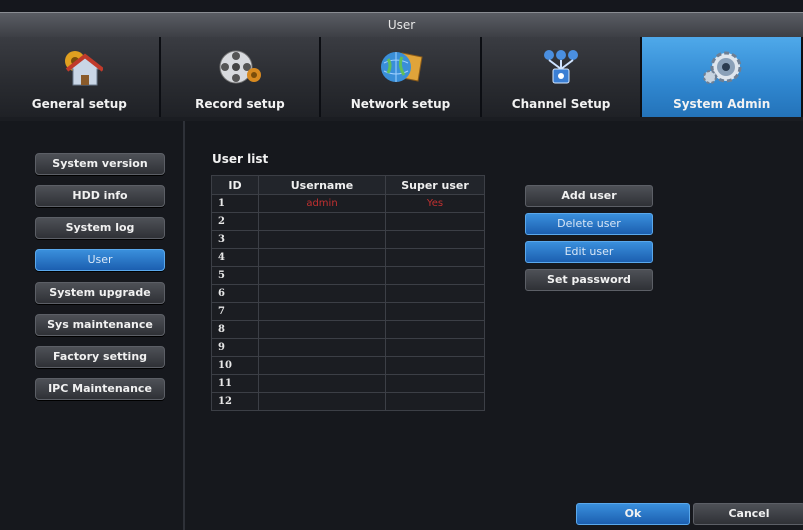  Describe the element at coordinates (322, 203) in the screenshot. I see `cell-username: admin` at that location.